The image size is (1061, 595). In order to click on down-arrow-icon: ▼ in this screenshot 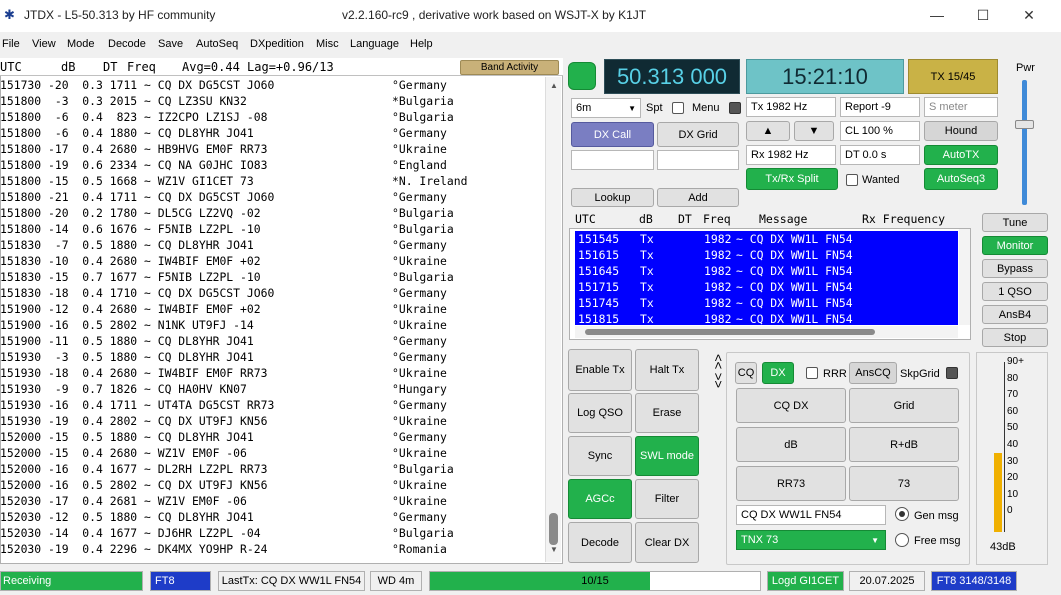, I will do `click(814, 131)`.